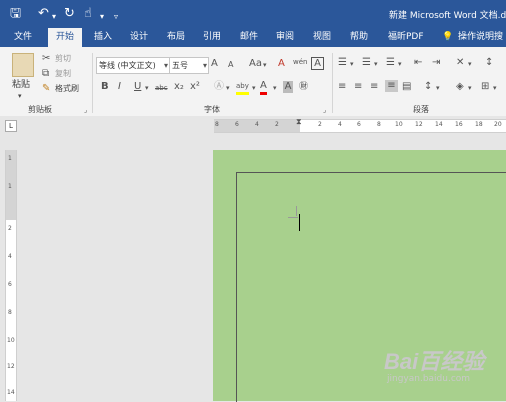 This screenshot has width=506, height=402. Describe the element at coordinates (189, 65) in the screenshot. I see `font-size-combo: 五号 ▾` at that location.